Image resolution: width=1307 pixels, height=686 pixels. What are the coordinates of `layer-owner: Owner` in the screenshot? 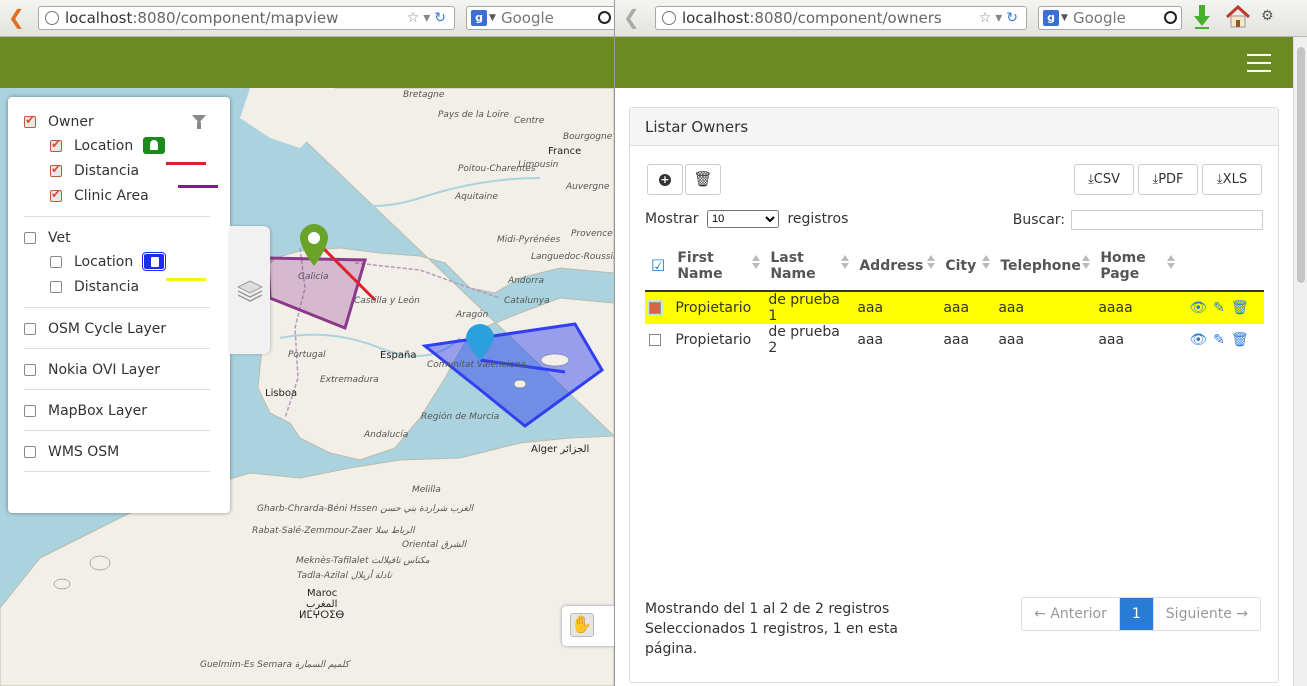 It's located at (117, 122).